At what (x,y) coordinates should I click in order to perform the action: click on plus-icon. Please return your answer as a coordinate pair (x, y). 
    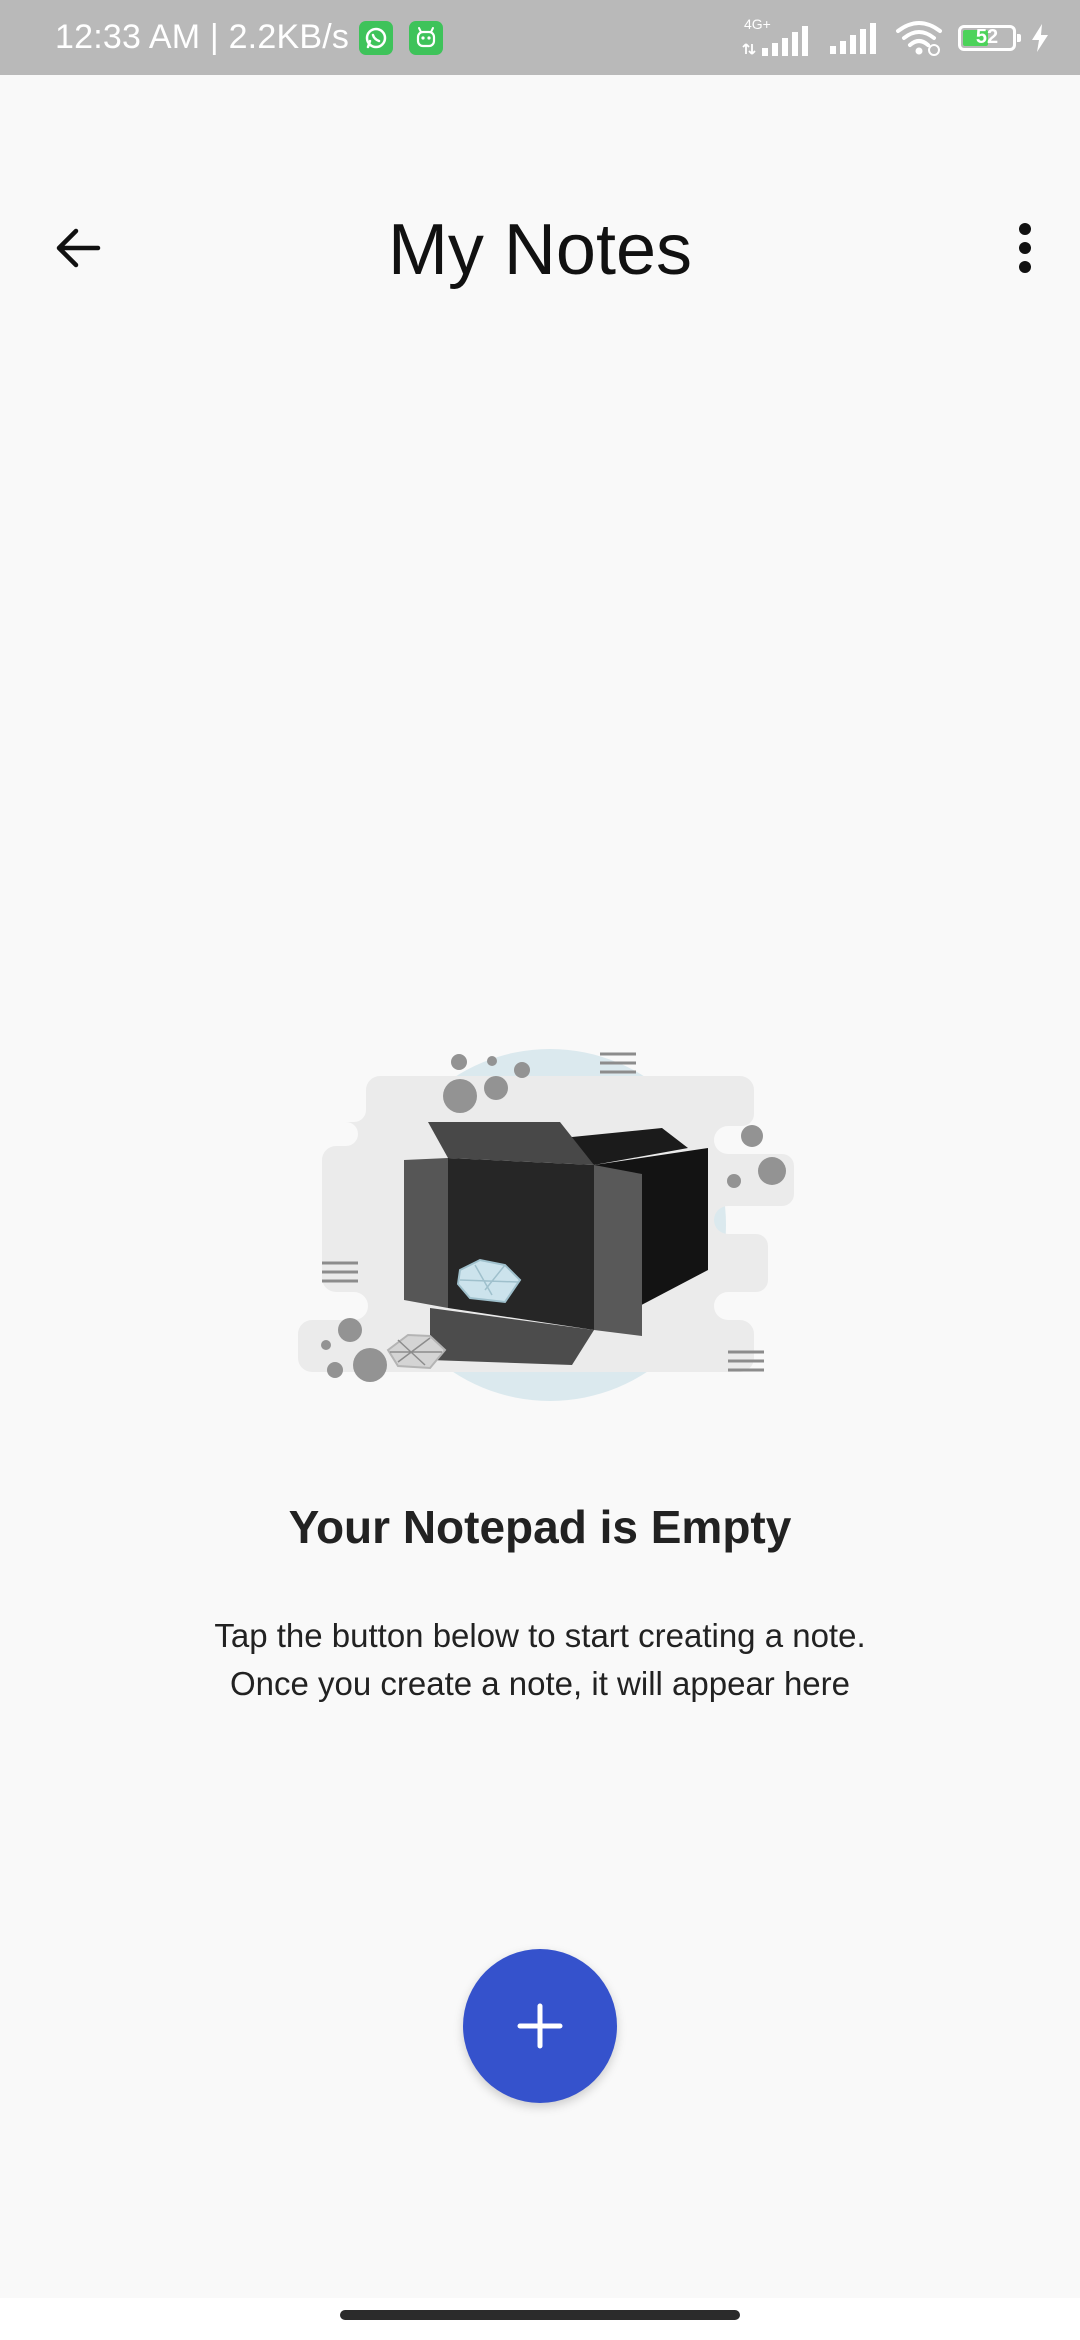
    Looking at the image, I should click on (540, 2026).